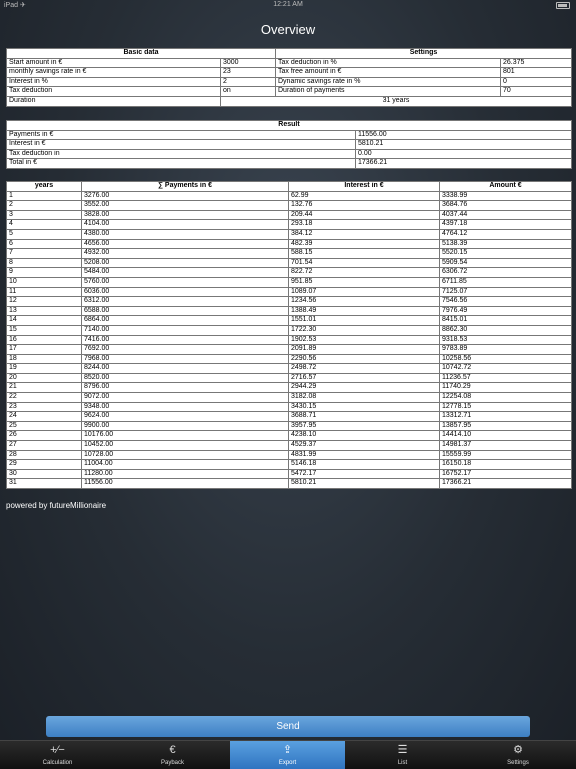 The image size is (576, 769). What do you see at coordinates (185, 436) in the screenshot?
I see `table-cell: 10176.00` at bounding box center [185, 436].